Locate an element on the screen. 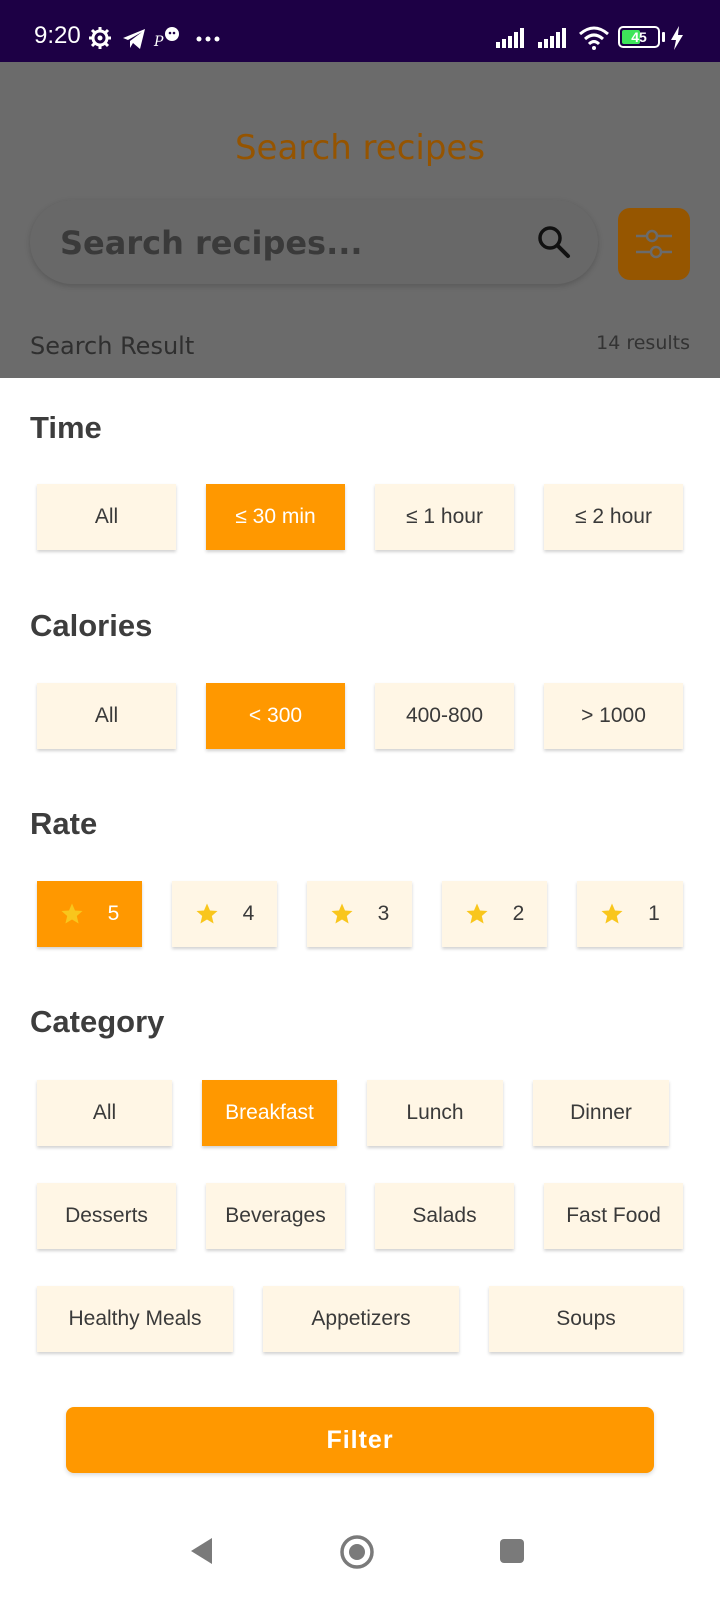 This screenshot has width=720, height=1600. wifi-icon is located at coordinates (594, 38).